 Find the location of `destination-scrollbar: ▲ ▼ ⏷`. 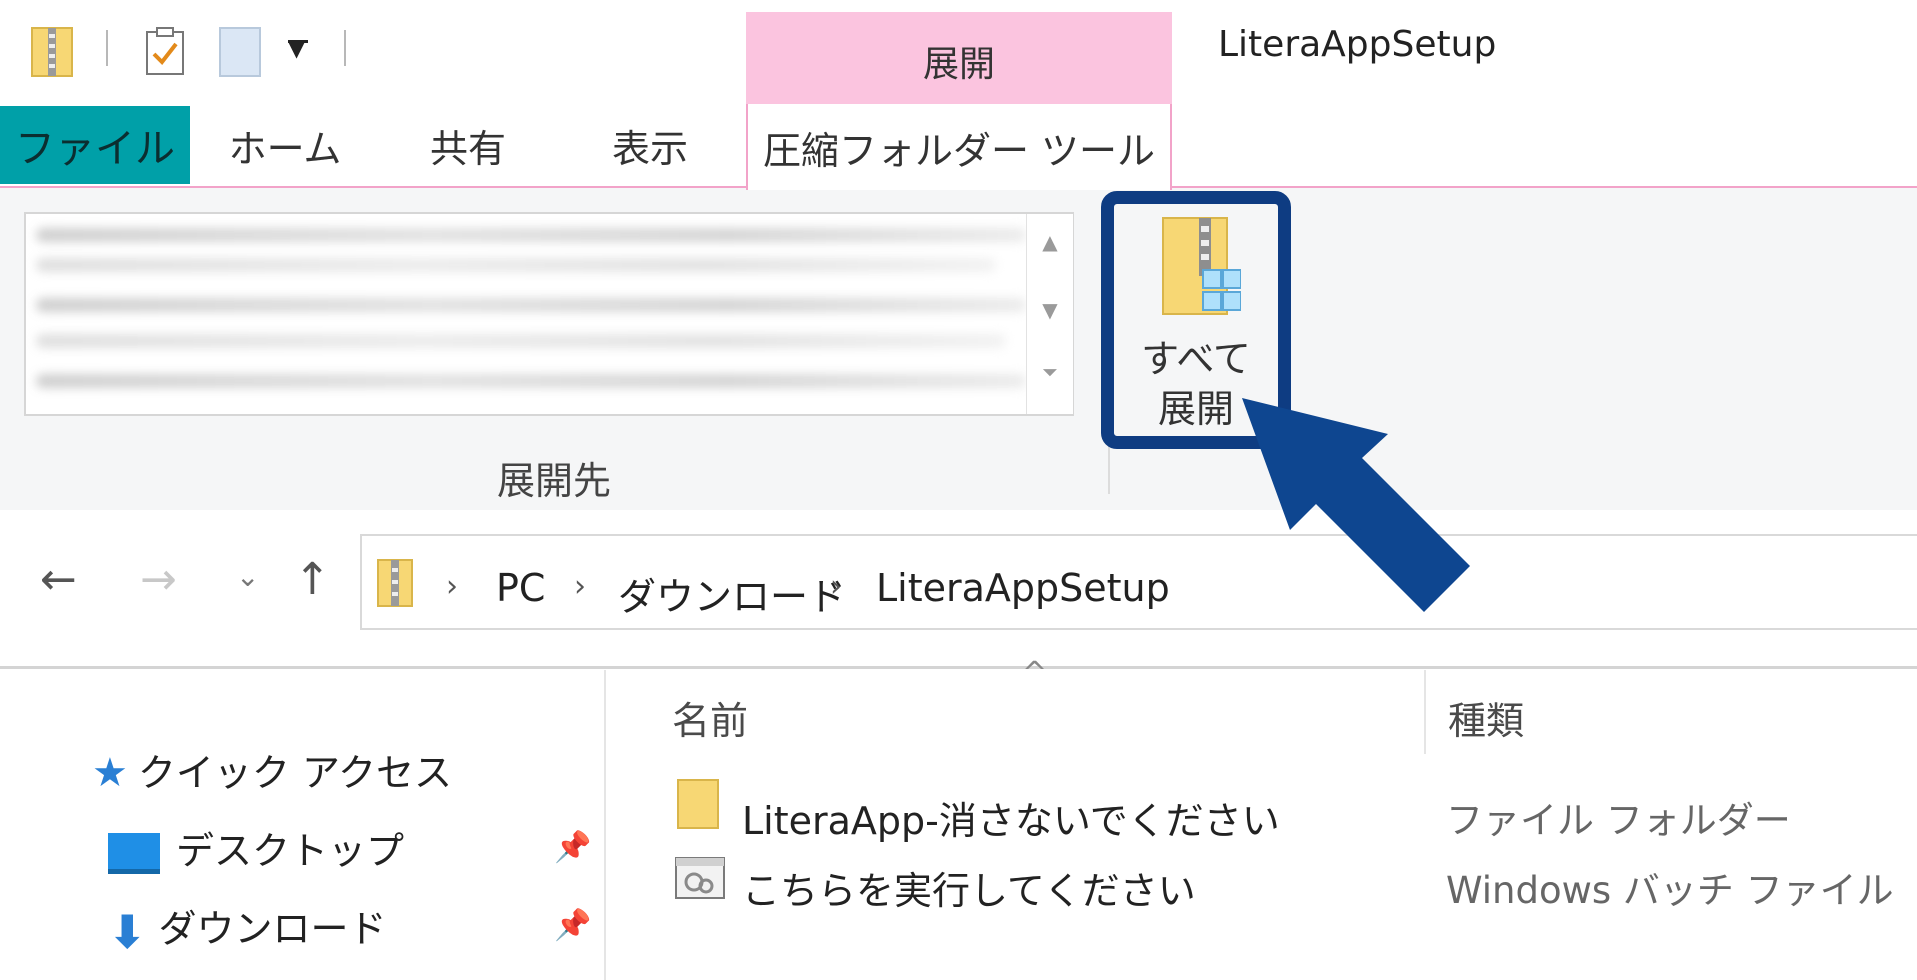

destination-scrollbar: ▲ ▼ ⏷ is located at coordinates (1049, 314).